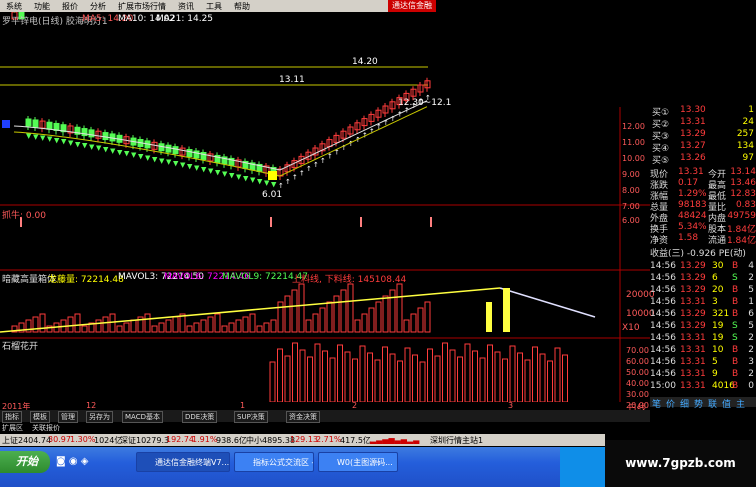 The image size is (756, 487). Describe the element at coordinates (735, 302) in the screenshot. I see `tick-dir: B` at that location.